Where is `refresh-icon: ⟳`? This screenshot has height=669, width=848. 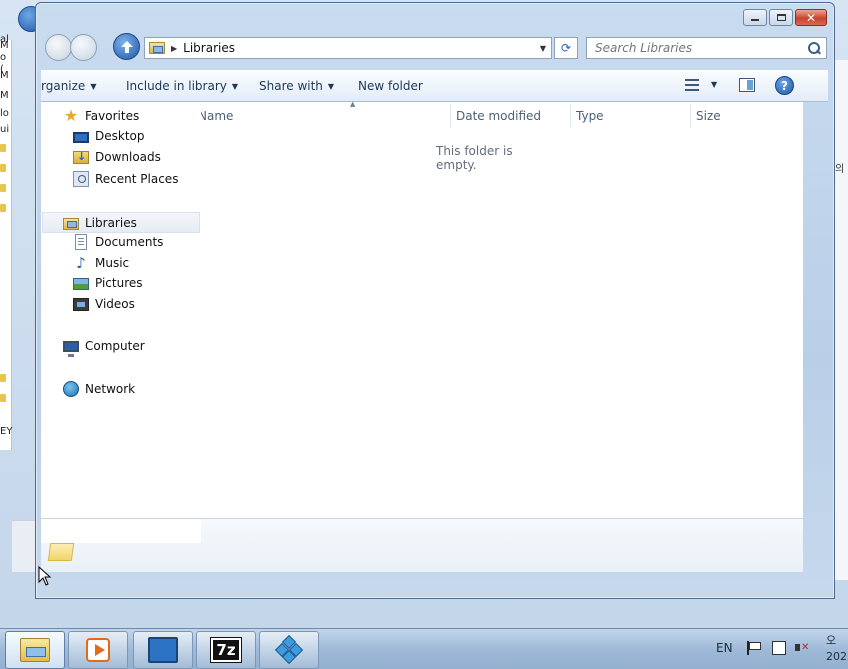 refresh-icon: ⟳ is located at coordinates (566, 48).